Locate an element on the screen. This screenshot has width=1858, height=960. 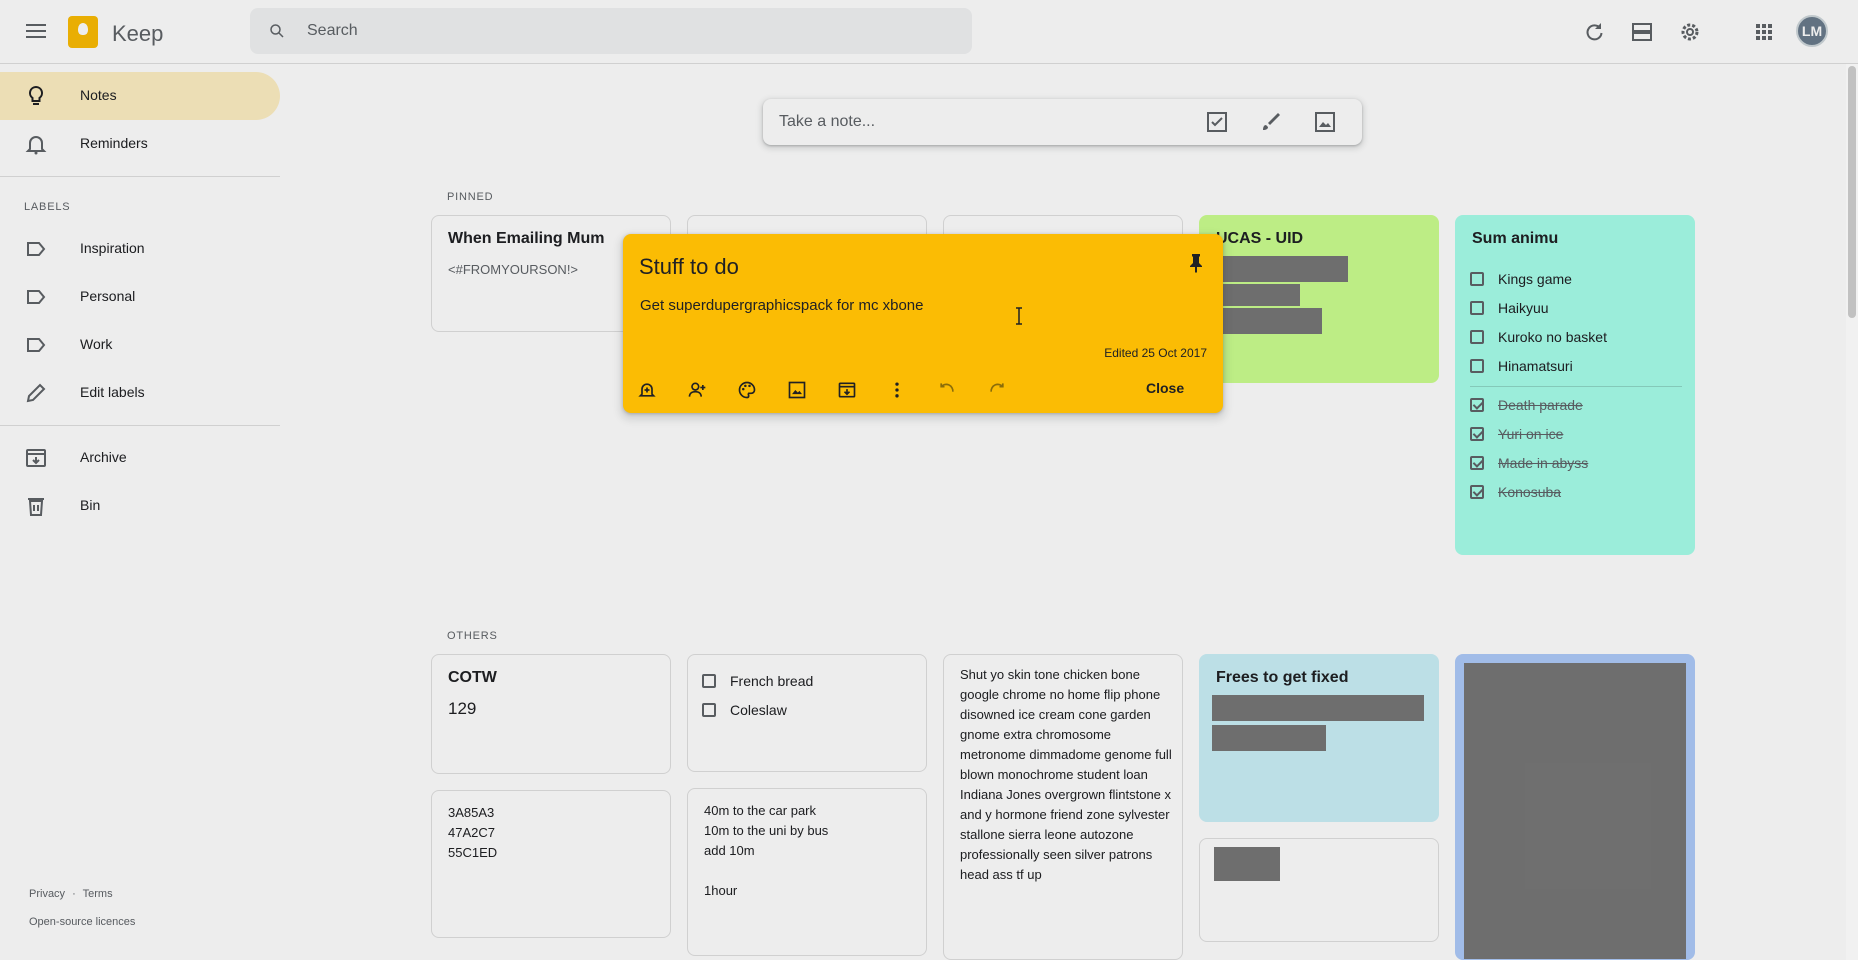
redo-icon is located at coordinates (997, 390).